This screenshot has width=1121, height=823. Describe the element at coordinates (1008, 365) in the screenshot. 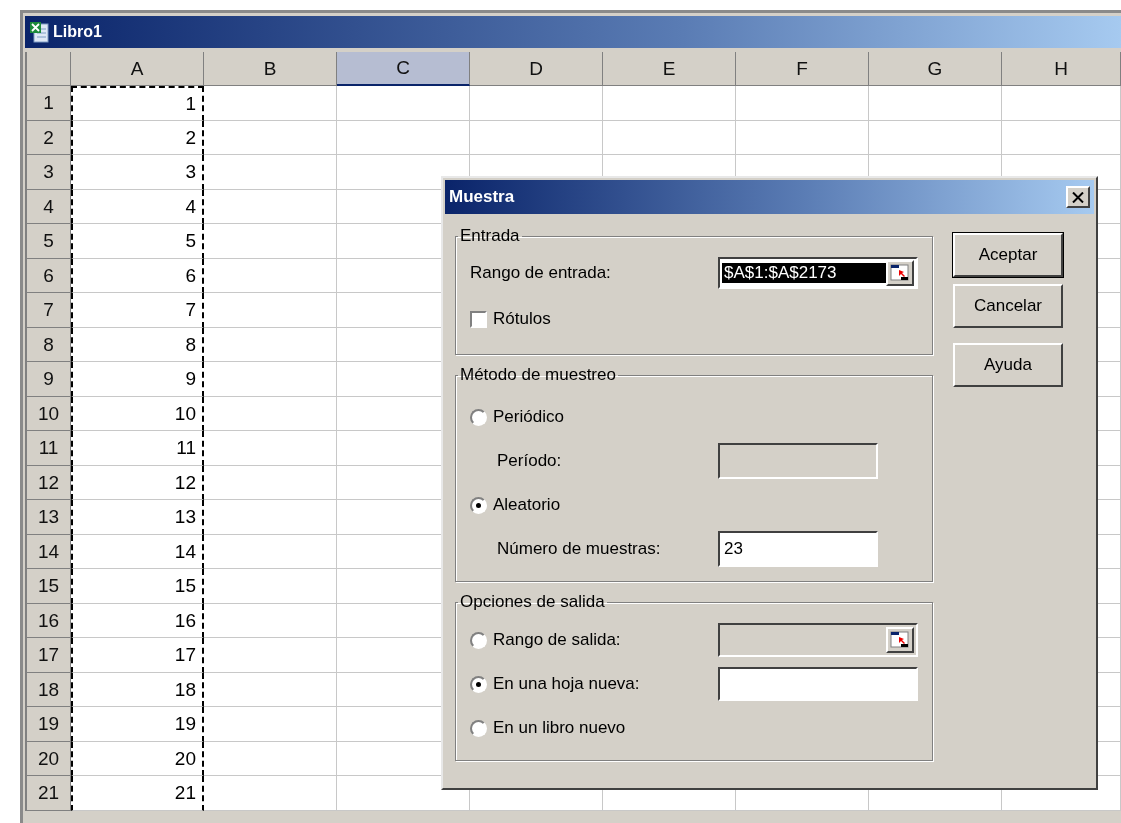

I see `dialog-button: Ayuda` at that location.